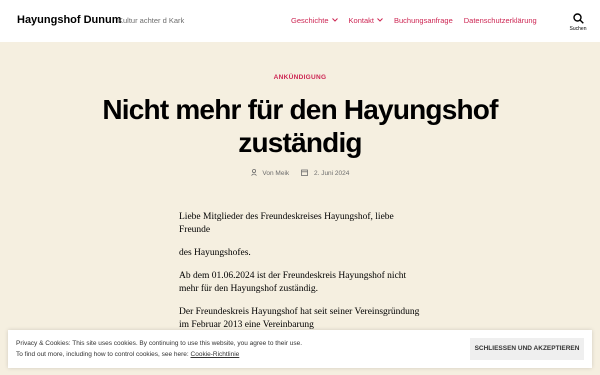 This screenshot has width=600, height=375. What do you see at coordinates (300, 172) in the screenshot?
I see `post-meta: Von Meik 2. Juni 2024` at bounding box center [300, 172].